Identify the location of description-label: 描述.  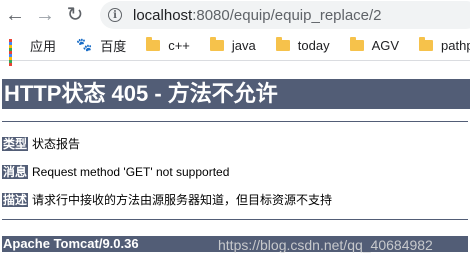
(15, 200).